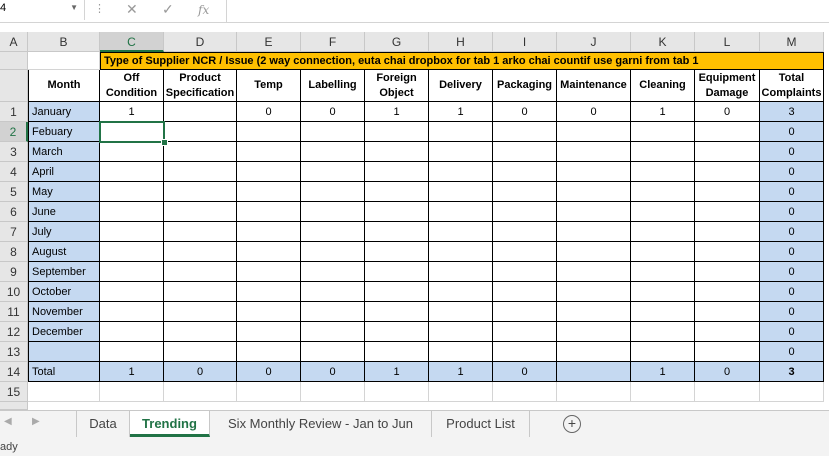 This screenshot has height=456, width=829. Describe the element at coordinates (727, 42) in the screenshot. I see `column-header-l: L` at that location.